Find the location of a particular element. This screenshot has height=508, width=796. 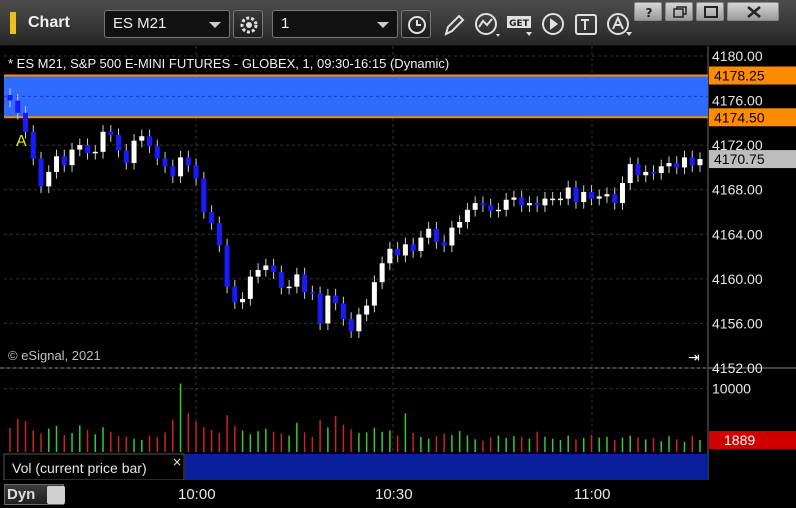

price-zone is located at coordinates (356, 96).